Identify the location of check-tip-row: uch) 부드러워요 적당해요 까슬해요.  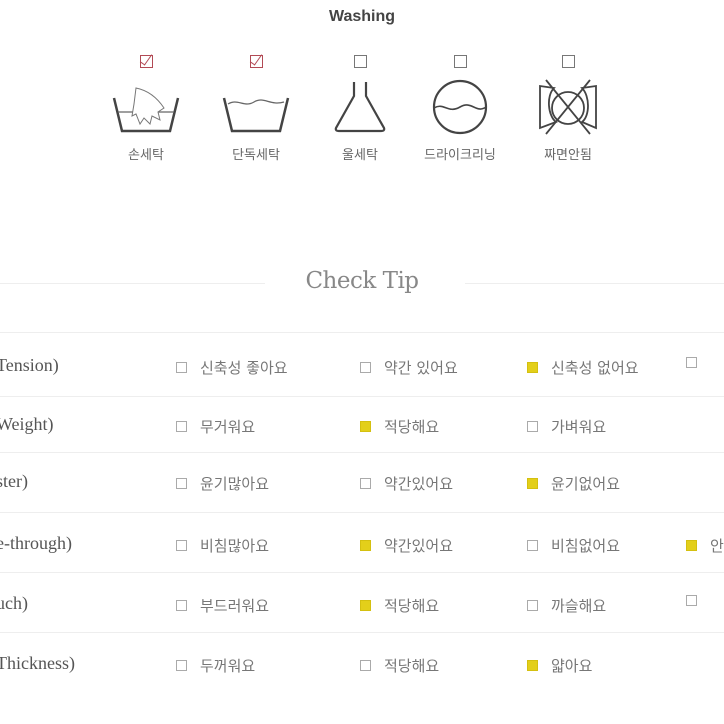
(362, 603).